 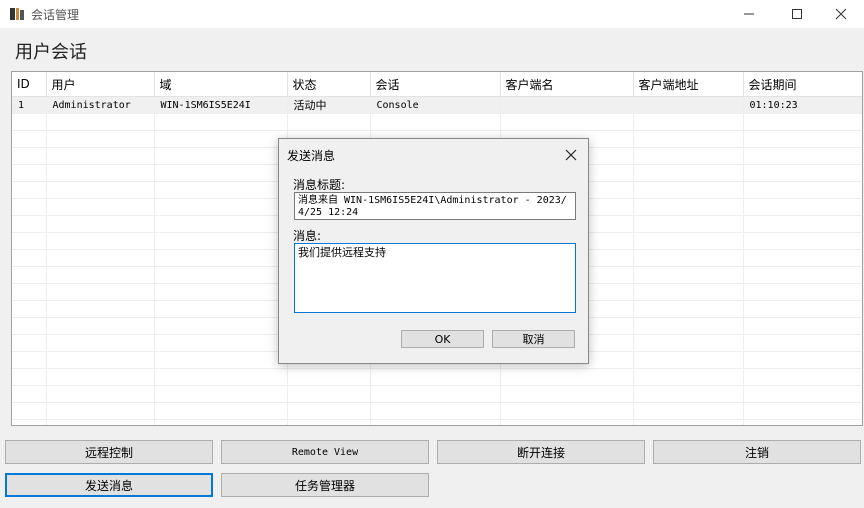 I want to click on app-icon, so click(x=17, y=14).